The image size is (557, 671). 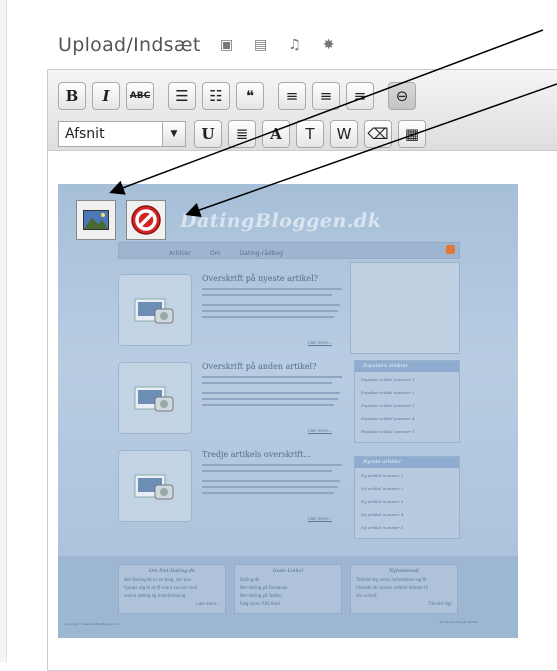 I want to click on nav-item: Dating-rådbog, so click(x=261, y=253).